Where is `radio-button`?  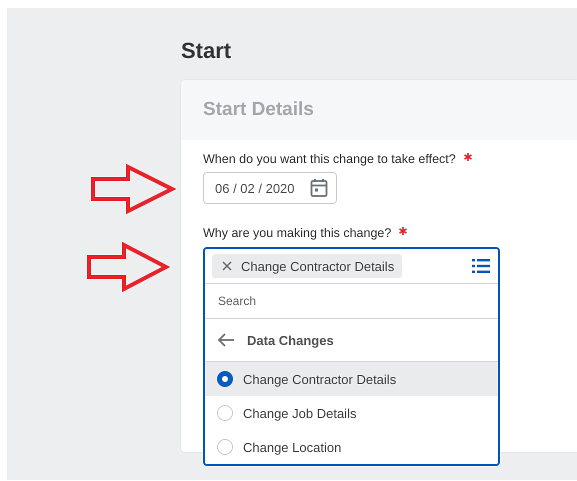 radio-button is located at coordinates (225, 379).